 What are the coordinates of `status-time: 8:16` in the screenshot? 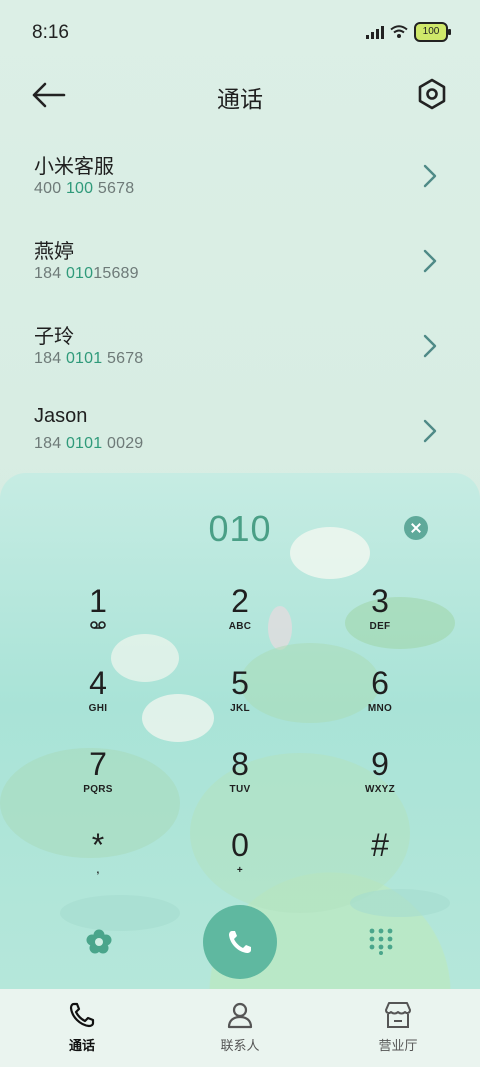 It's located at (50, 32).